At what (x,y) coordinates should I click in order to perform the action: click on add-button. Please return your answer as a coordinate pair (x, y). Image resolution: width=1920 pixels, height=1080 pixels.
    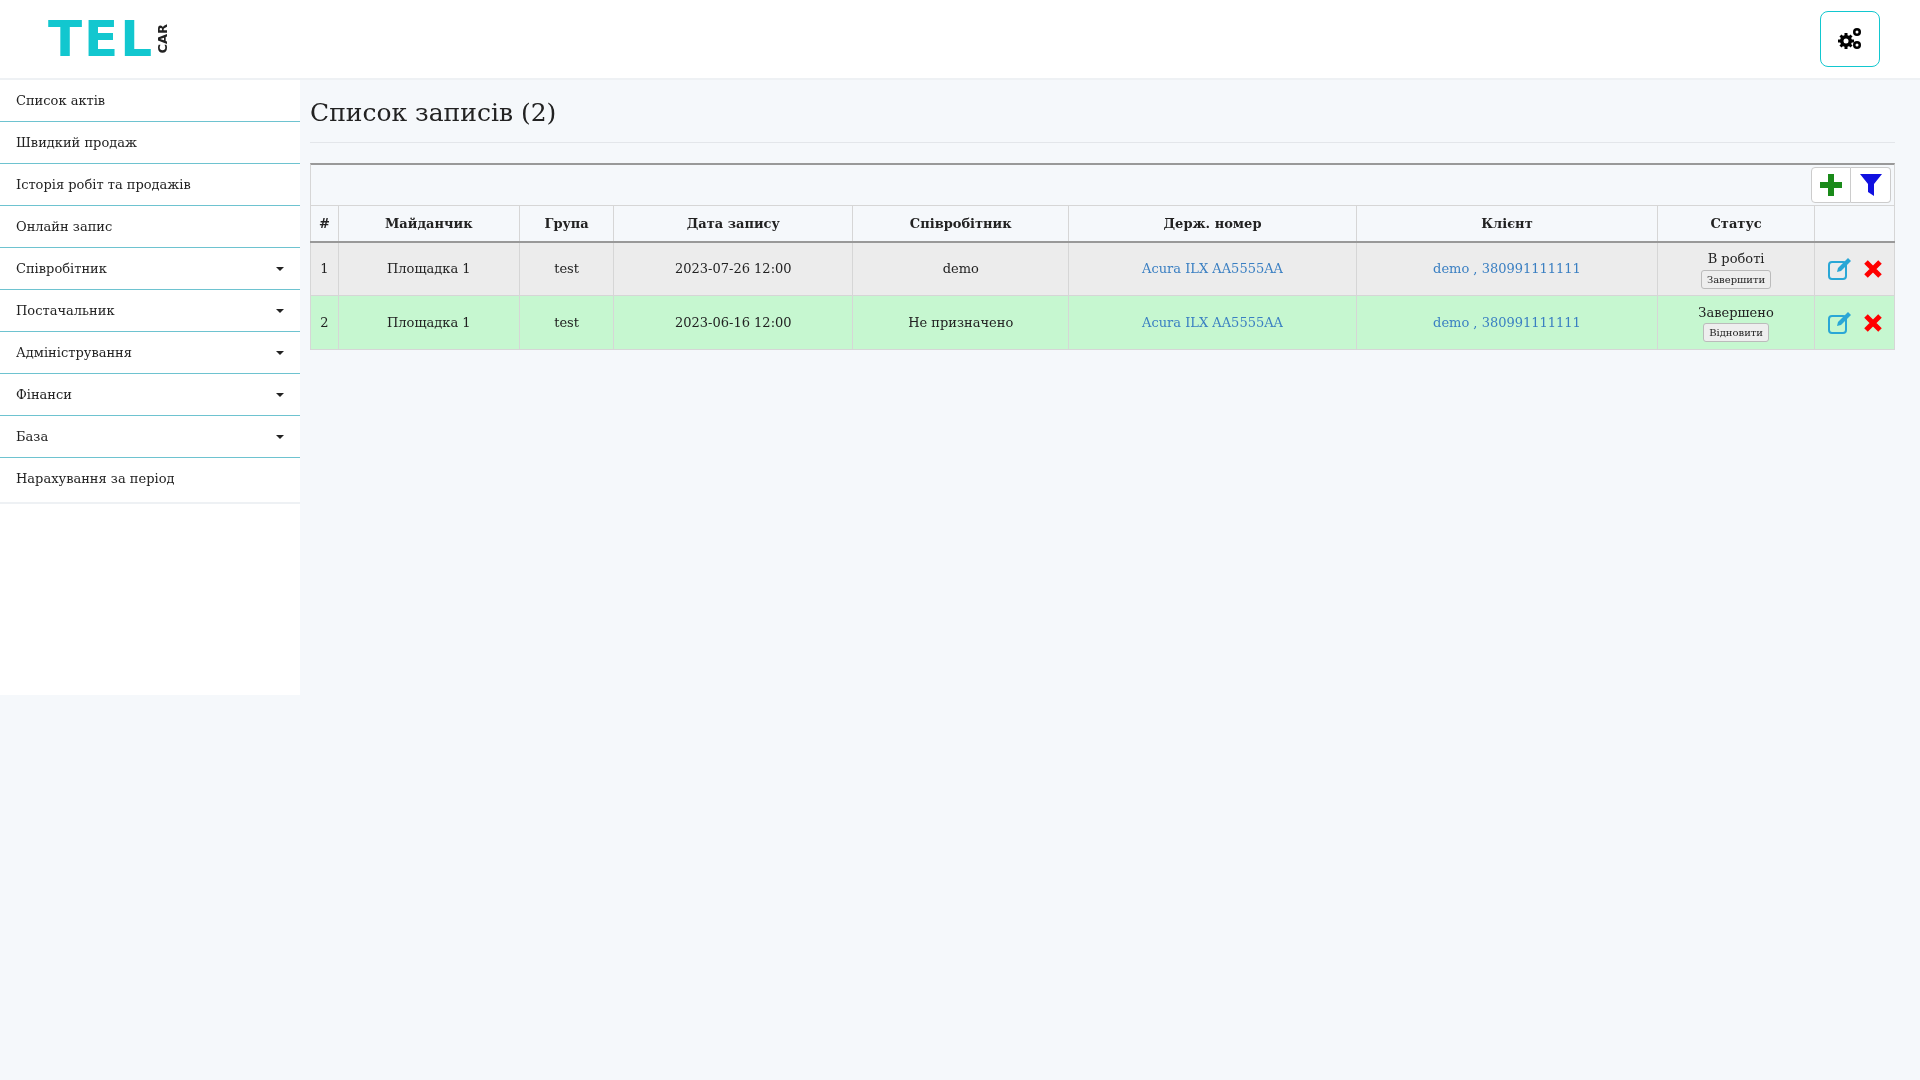
    Looking at the image, I should click on (1831, 185).